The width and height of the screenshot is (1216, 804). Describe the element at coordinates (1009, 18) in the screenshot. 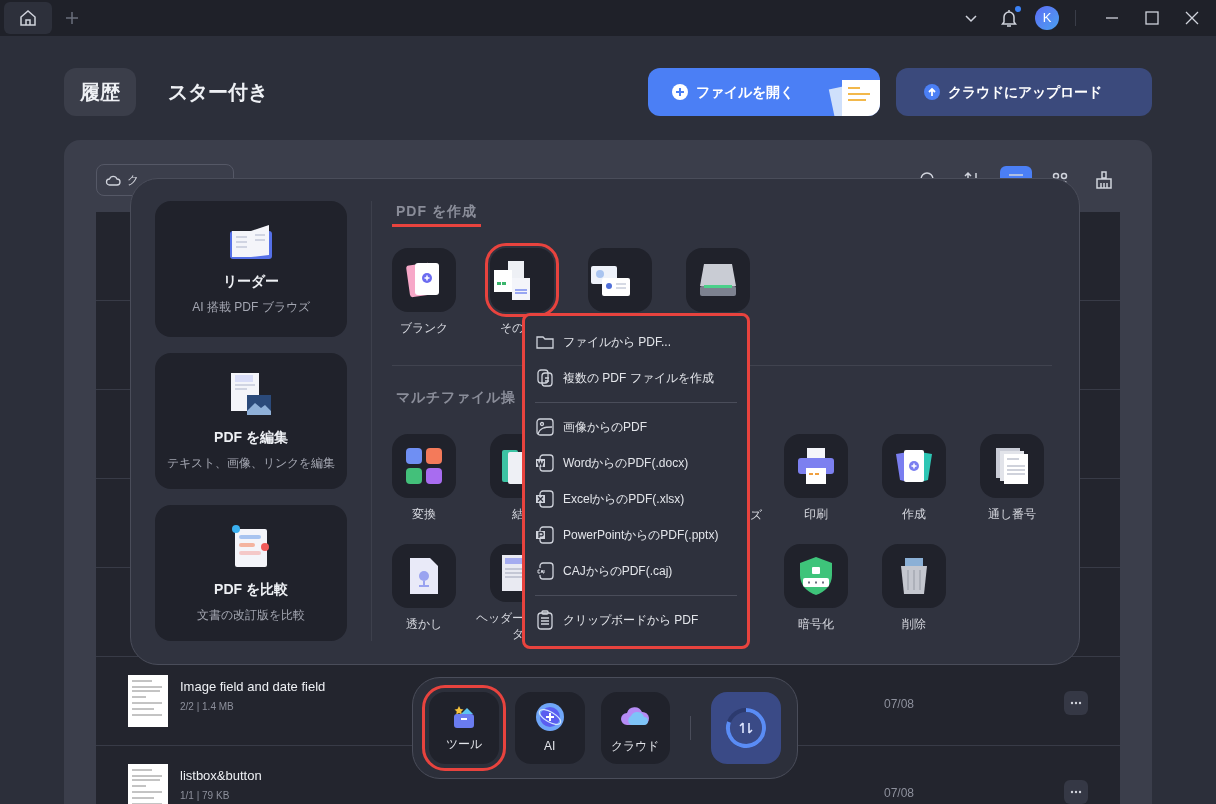

I see `bell-icon` at that location.